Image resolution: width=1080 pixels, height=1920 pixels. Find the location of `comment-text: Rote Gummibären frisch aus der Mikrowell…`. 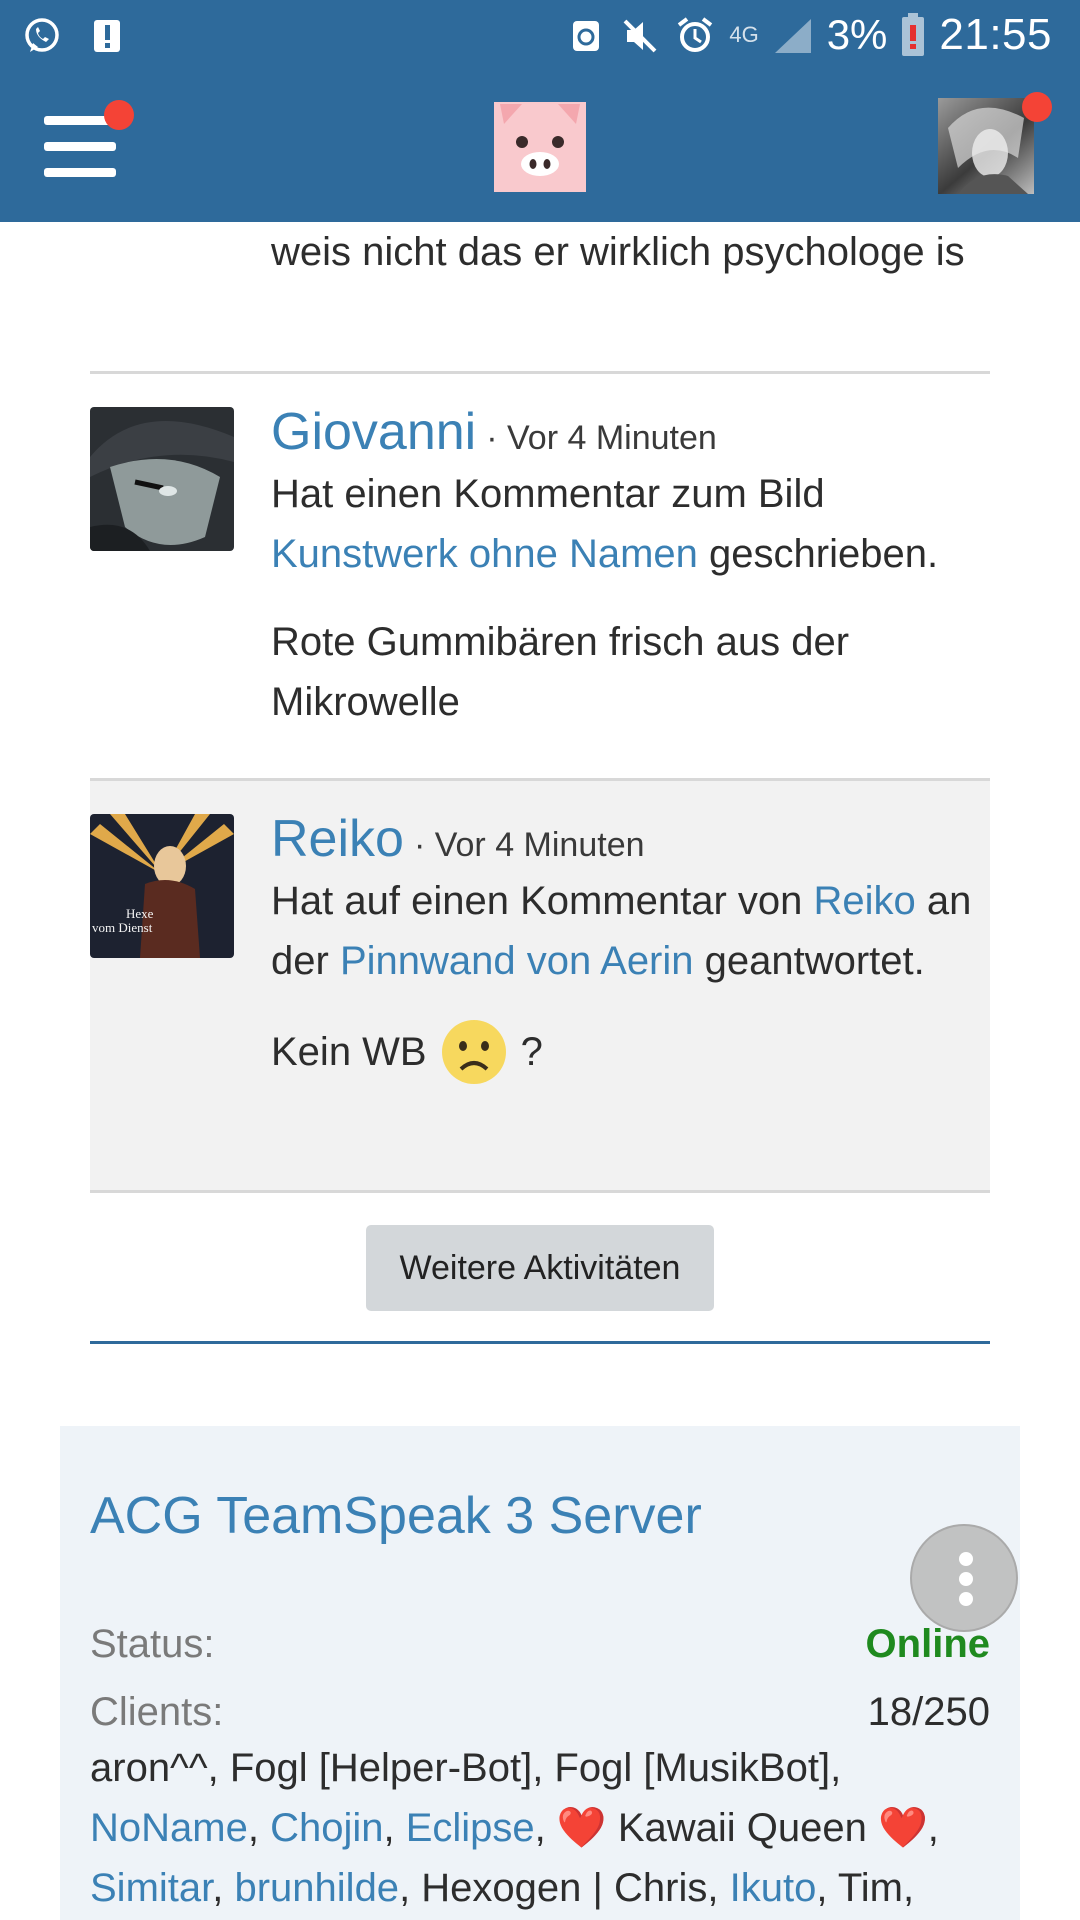

comment-text: Rote Gummibären frisch aus der Mikrowell… is located at coordinates (560, 672).